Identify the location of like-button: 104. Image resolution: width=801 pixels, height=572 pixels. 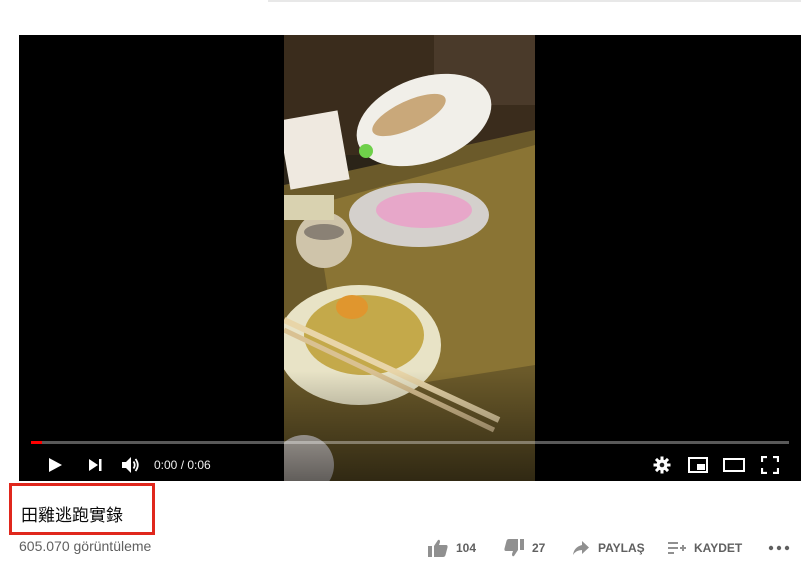
(452, 548).